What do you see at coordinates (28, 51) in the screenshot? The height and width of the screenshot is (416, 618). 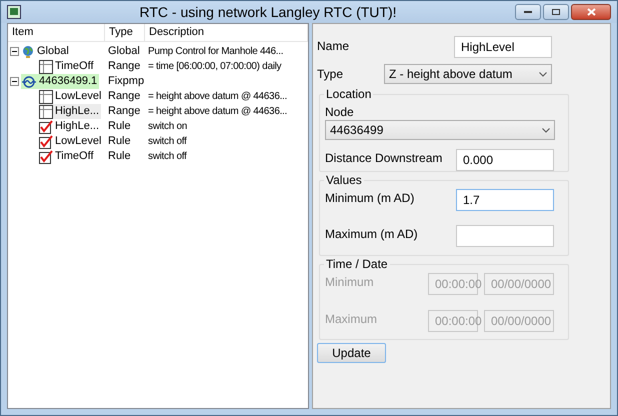 I see `globe-icon` at bounding box center [28, 51].